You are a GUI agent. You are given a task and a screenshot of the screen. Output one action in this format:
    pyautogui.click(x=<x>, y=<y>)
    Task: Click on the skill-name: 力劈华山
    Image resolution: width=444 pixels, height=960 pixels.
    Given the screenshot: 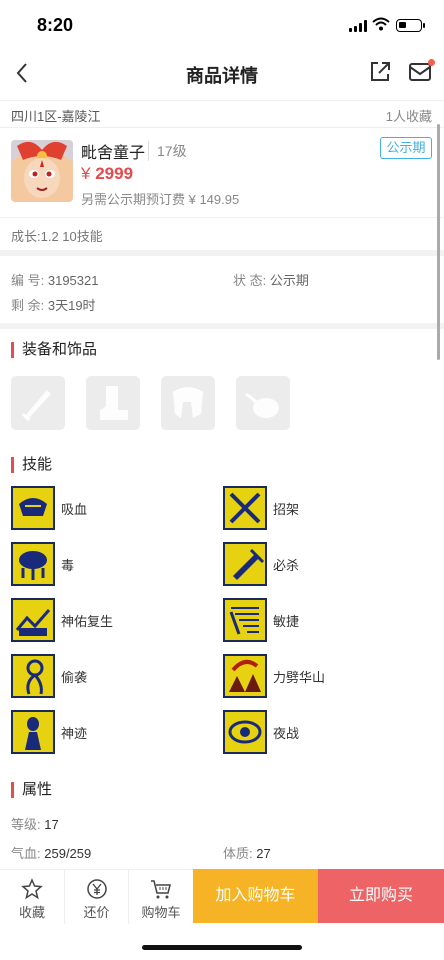 What is the action you would take?
    pyautogui.click(x=299, y=677)
    